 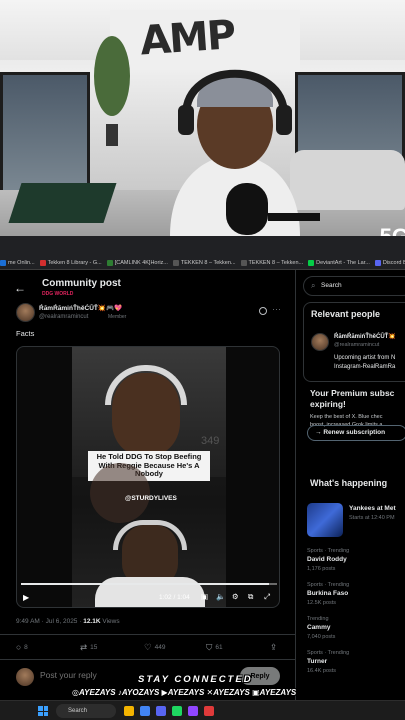 I want to click on premium-title: Your Premium subsc, so click(x=352, y=393).